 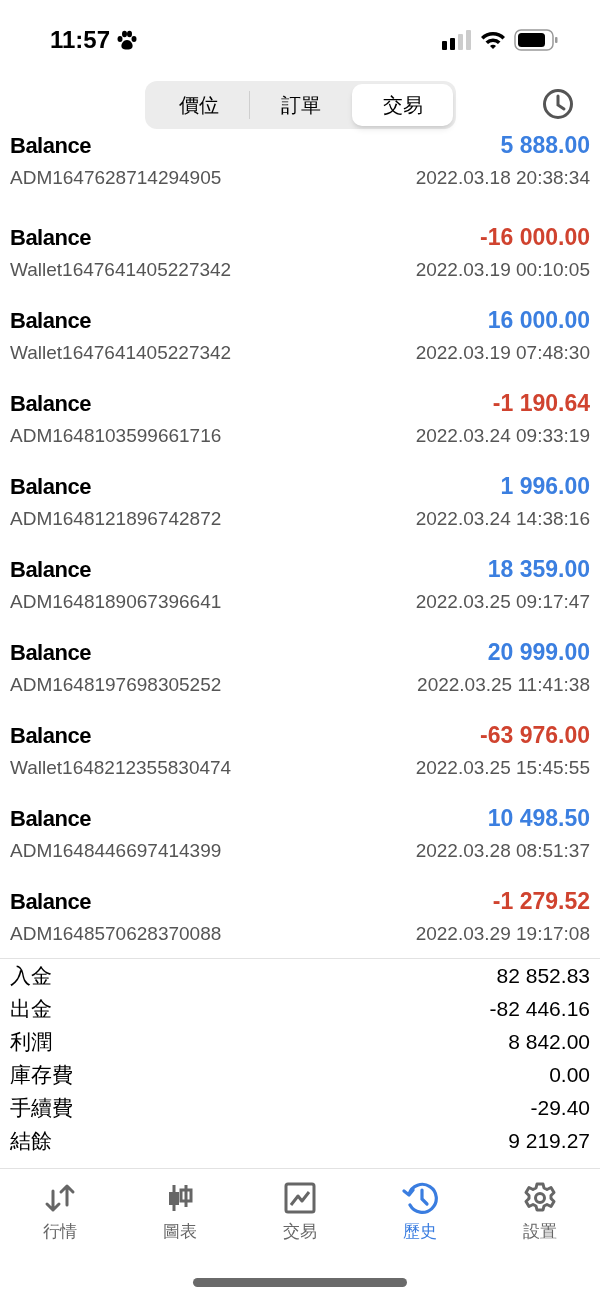 What do you see at coordinates (538, 652) in the screenshot?
I see `transaction-amount: 20 999.00` at bounding box center [538, 652].